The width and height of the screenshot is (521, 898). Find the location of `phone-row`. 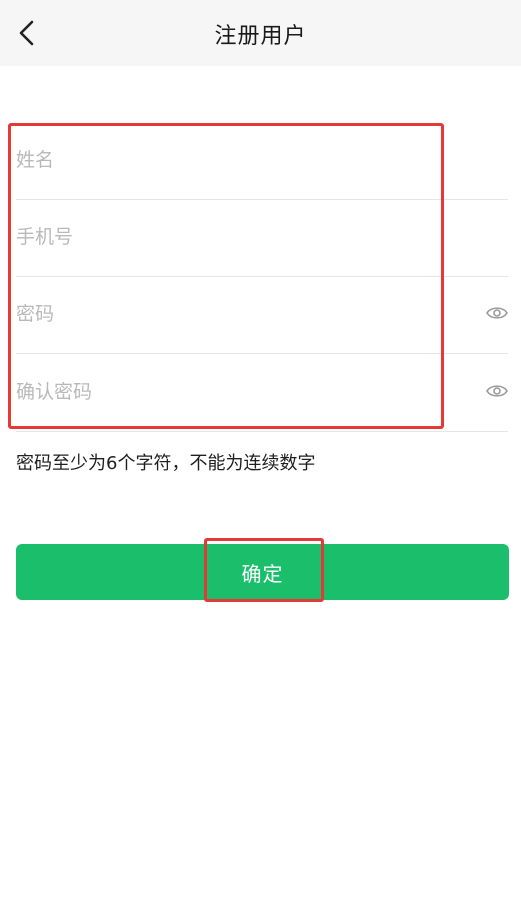

phone-row is located at coordinates (262, 238).